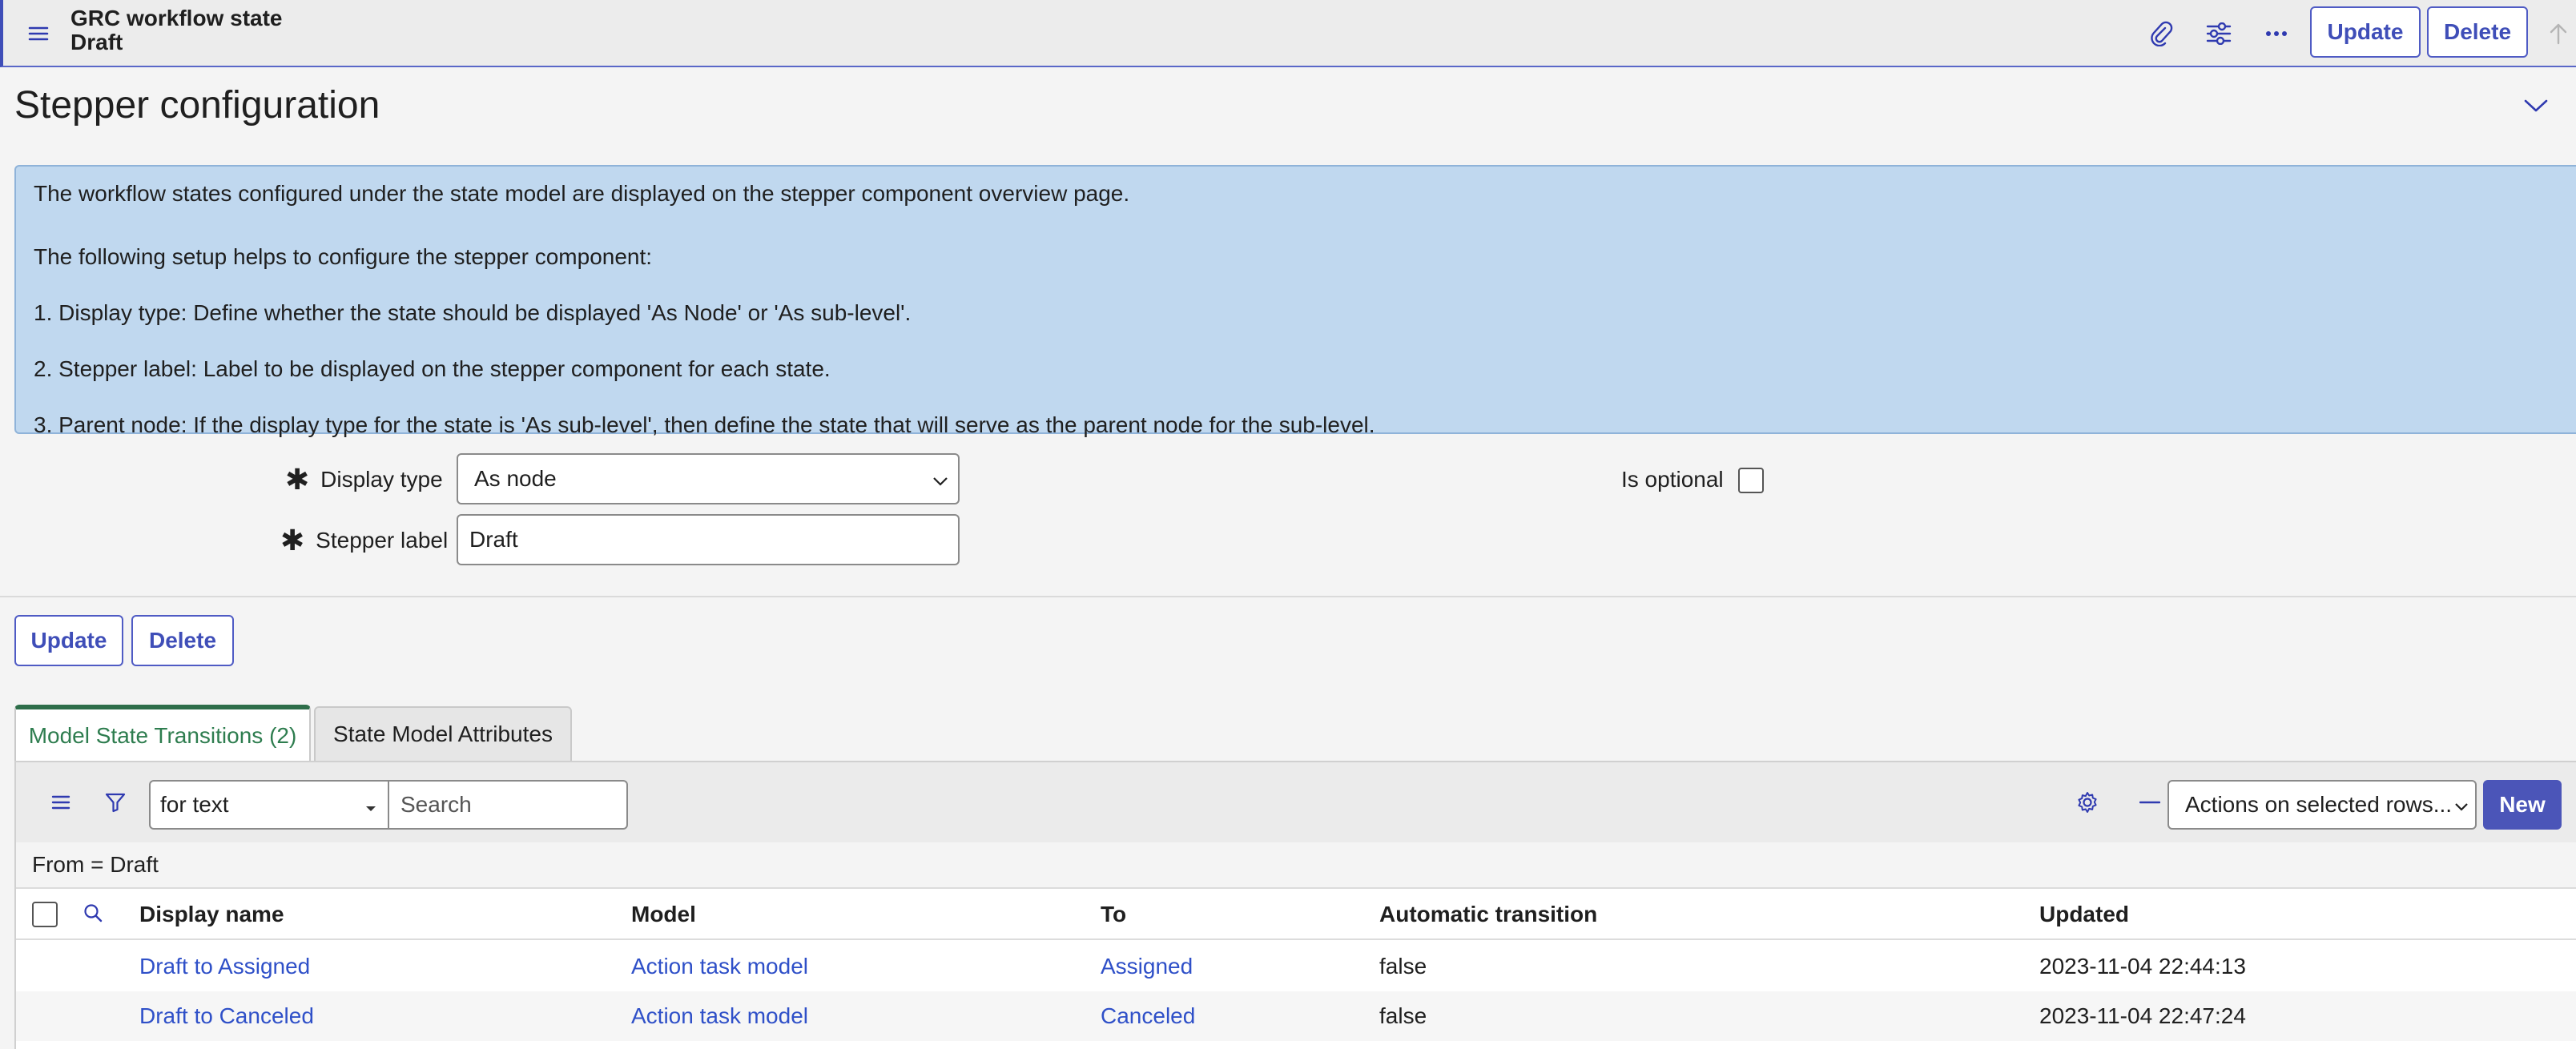 The height and width of the screenshot is (1049, 2576). I want to click on tab-model-state-transitions: Model State Transitions (2), so click(163, 733).